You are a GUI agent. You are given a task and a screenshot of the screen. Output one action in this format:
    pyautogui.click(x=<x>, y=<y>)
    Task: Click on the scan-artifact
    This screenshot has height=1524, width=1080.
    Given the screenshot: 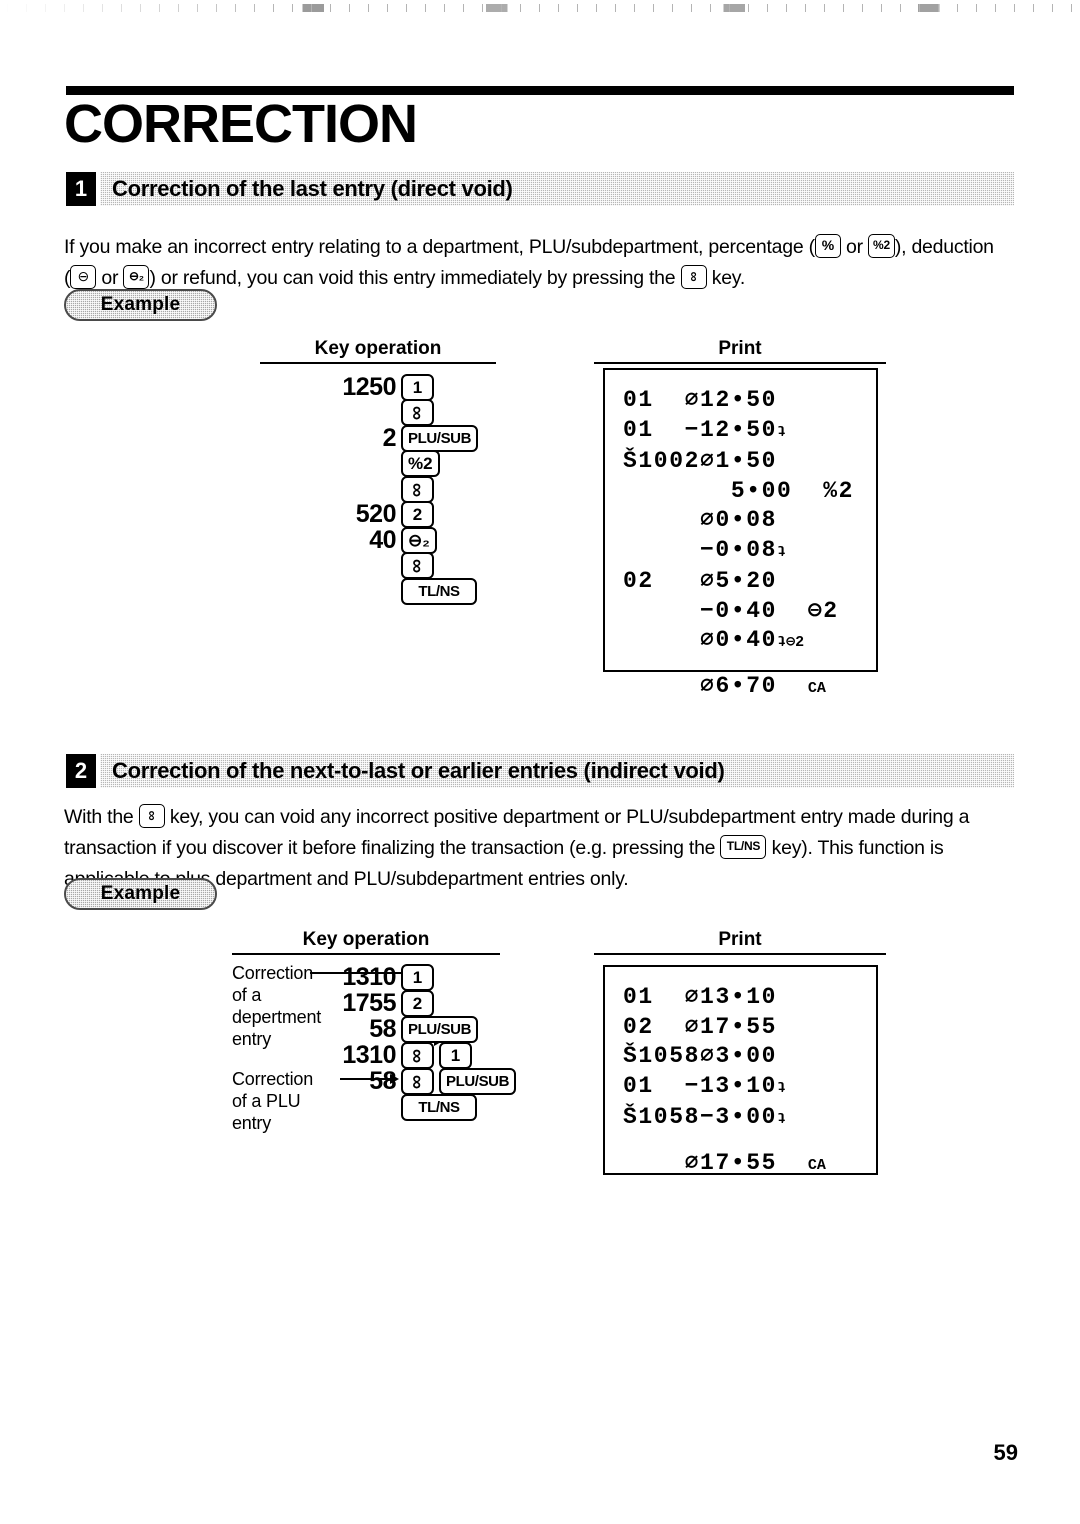 What is the action you would take?
    pyautogui.click(x=540, y=8)
    